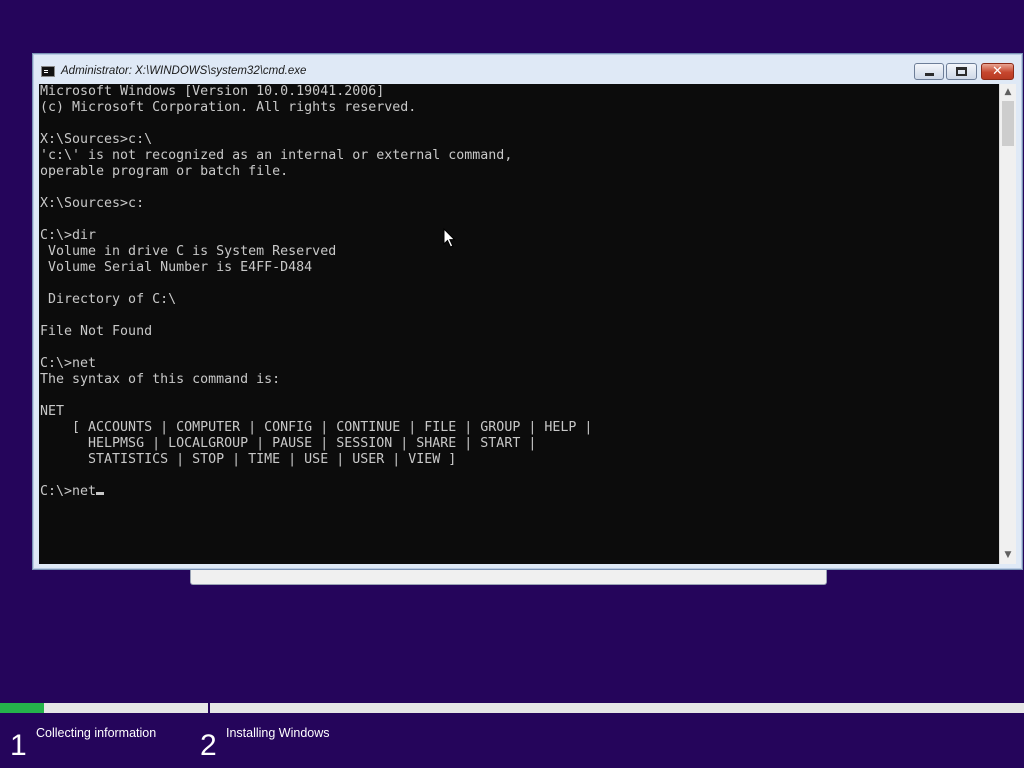  I want to click on progress-fill, so click(22, 708).